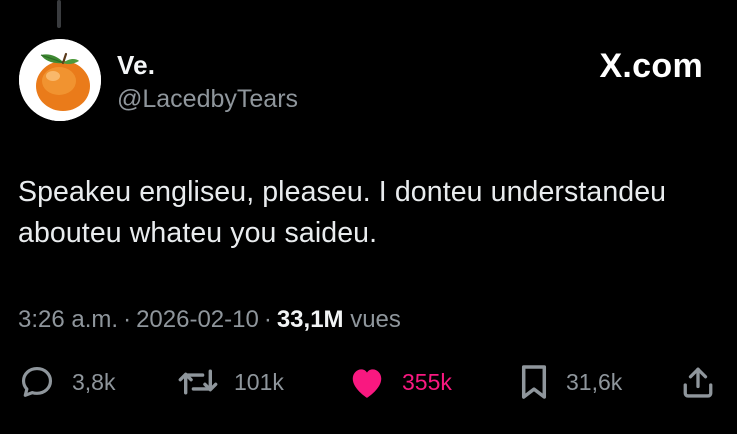  I want to click on thread-connector-line, so click(59, 14).